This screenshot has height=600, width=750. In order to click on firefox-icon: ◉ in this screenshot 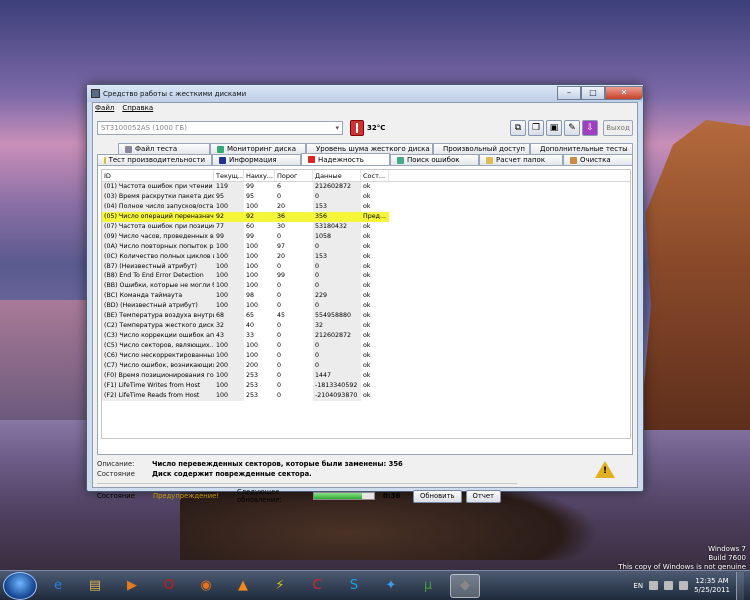, I will do `click(206, 586)`.